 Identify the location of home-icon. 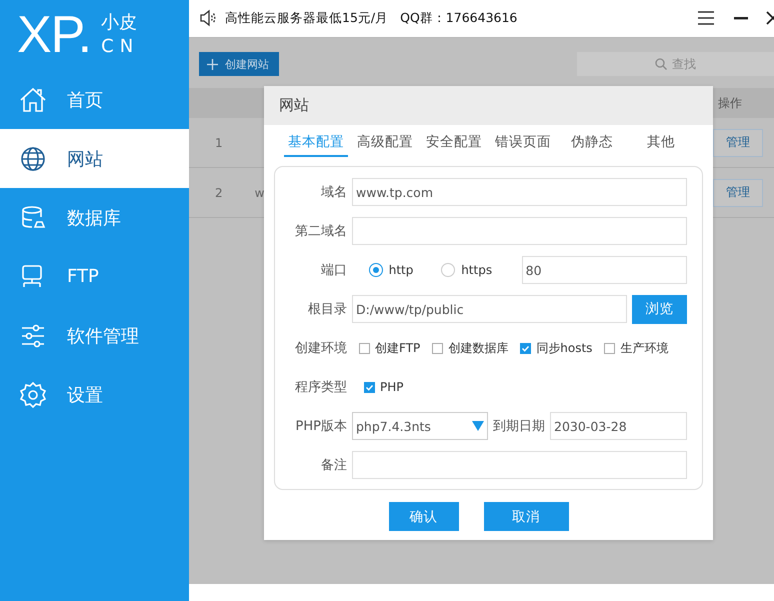
(33, 99).